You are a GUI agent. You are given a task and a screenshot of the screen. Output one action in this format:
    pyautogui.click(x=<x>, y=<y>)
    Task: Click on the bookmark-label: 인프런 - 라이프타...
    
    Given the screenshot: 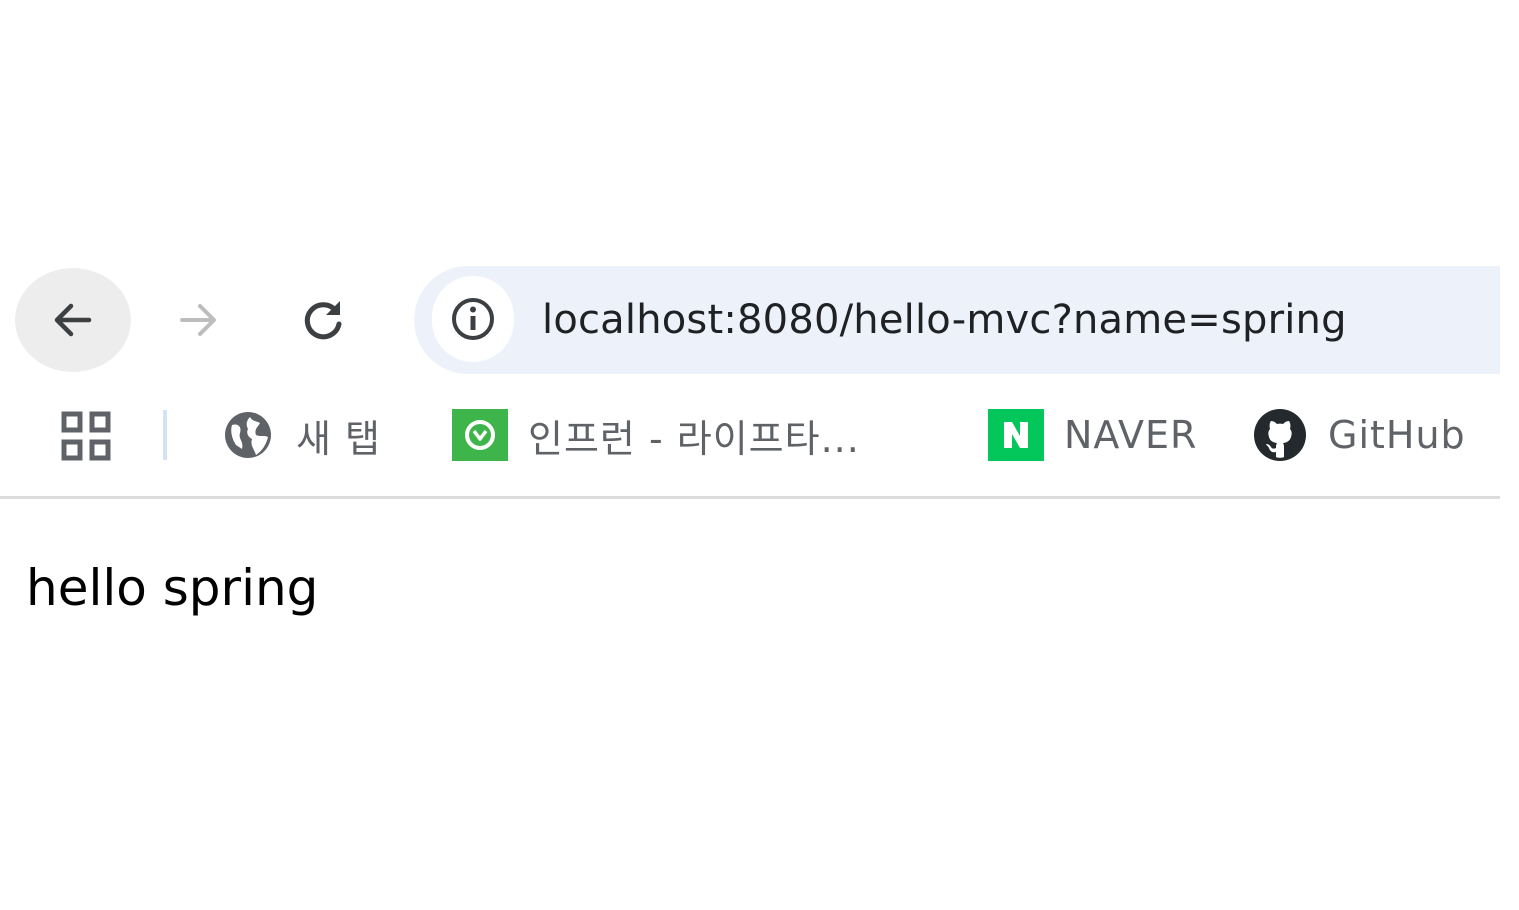 What is the action you would take?
    pyautogui.click(x=694, y=438)
    